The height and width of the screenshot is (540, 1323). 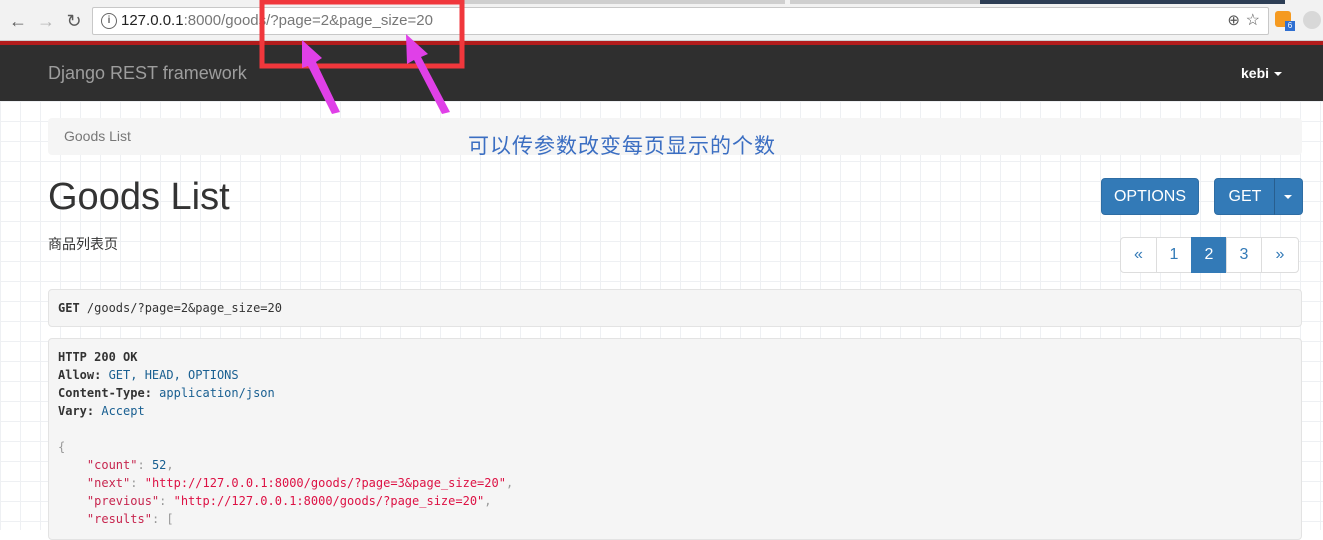 I want to click on annotation-overlay, so click(x=362, y=57).